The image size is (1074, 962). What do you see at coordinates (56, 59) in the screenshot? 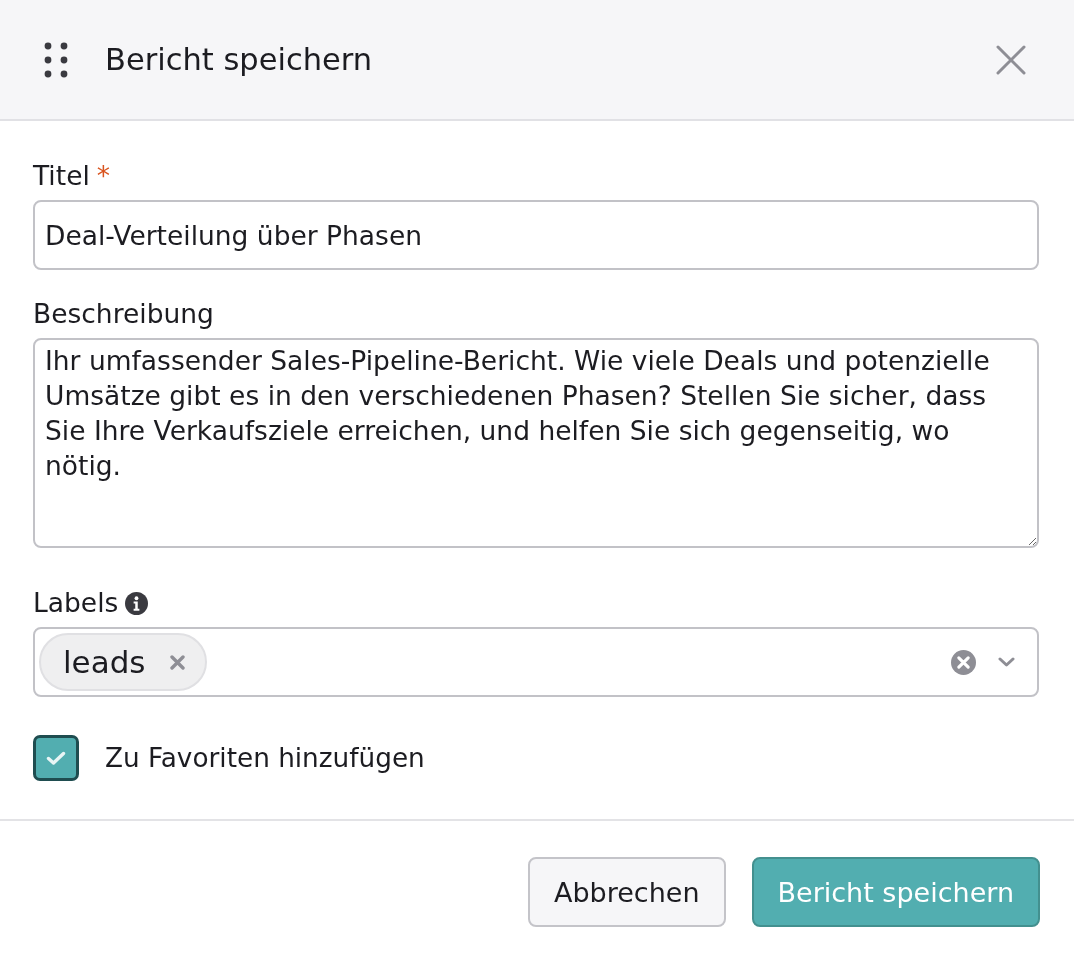
I see `drag-handle-icon` at bounding box center [56, 59].